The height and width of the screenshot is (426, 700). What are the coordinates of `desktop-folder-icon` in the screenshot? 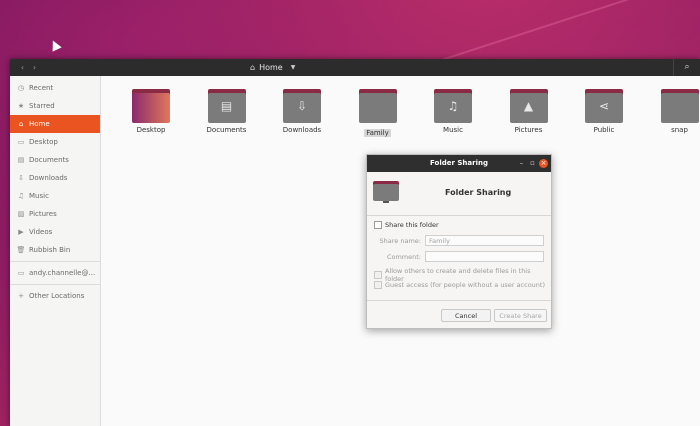 It's located at (151, 106).